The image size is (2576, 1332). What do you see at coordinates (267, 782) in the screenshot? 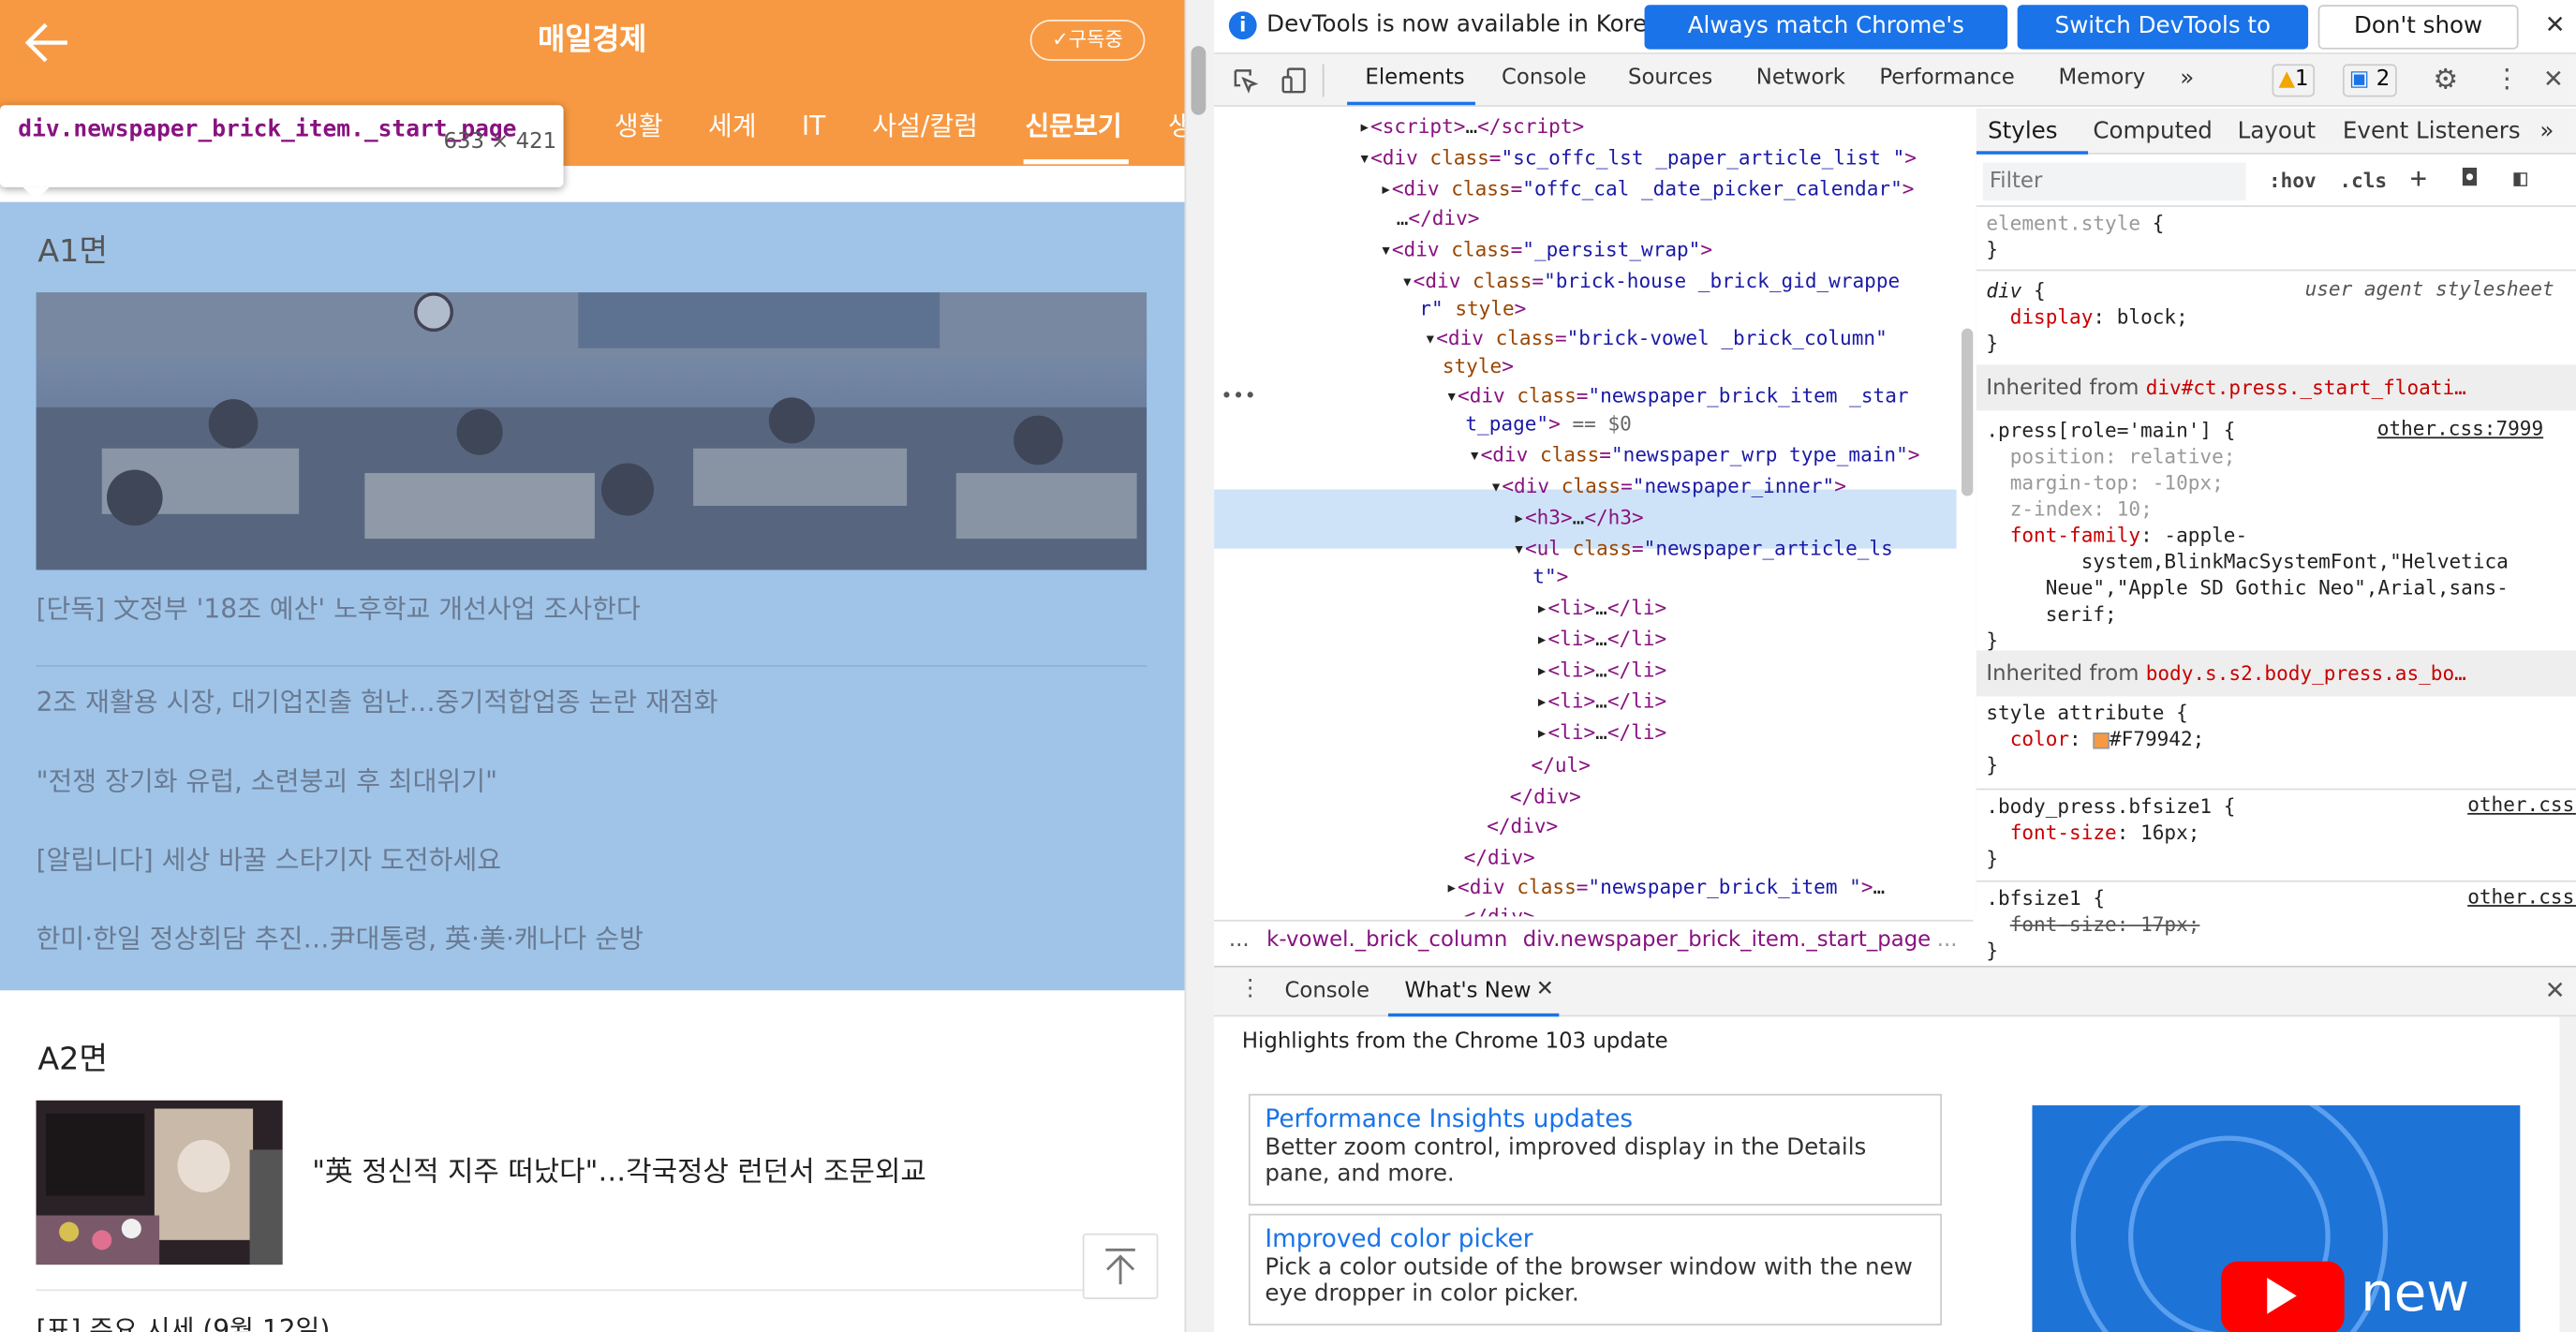
I see `article-link: "전쟁 장기화 유럽, 소련붕괴 후 최대위기"` at bounding box center [267, 782].